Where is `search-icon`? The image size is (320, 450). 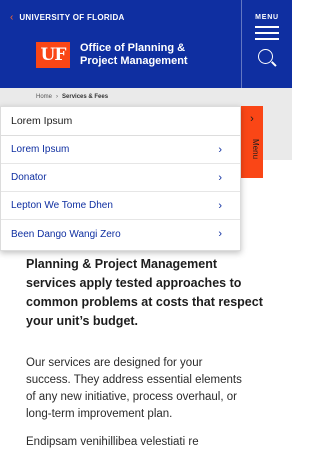 search-icon is located at coordinates (267, 58).